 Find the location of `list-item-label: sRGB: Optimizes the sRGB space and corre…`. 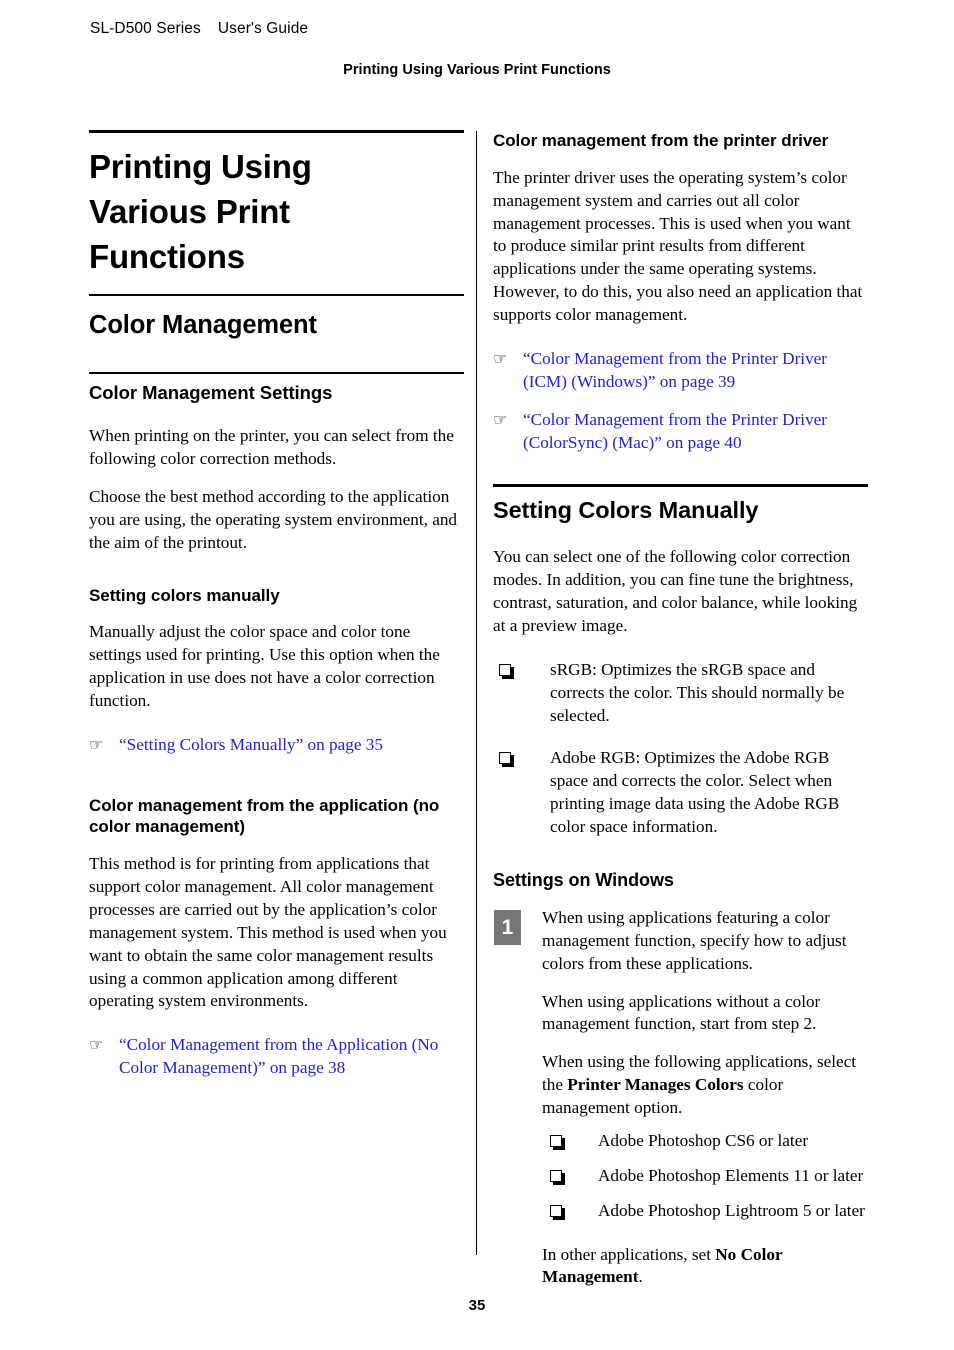

list-item-label: sRGB: Optimizes the sRGB space and corre… is located at coordinates (697, 692).